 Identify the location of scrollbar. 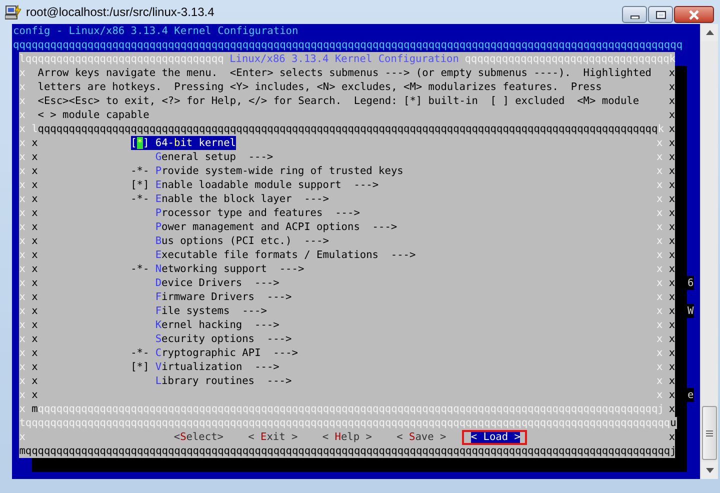
(709, 251).